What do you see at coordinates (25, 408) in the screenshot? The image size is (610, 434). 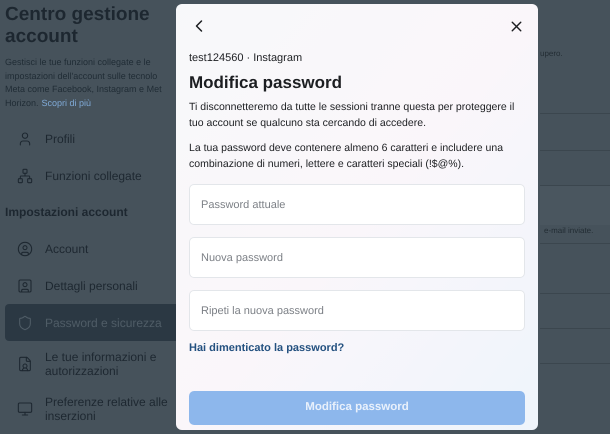 I see `screen-icon` at bounding box center [25, 408].